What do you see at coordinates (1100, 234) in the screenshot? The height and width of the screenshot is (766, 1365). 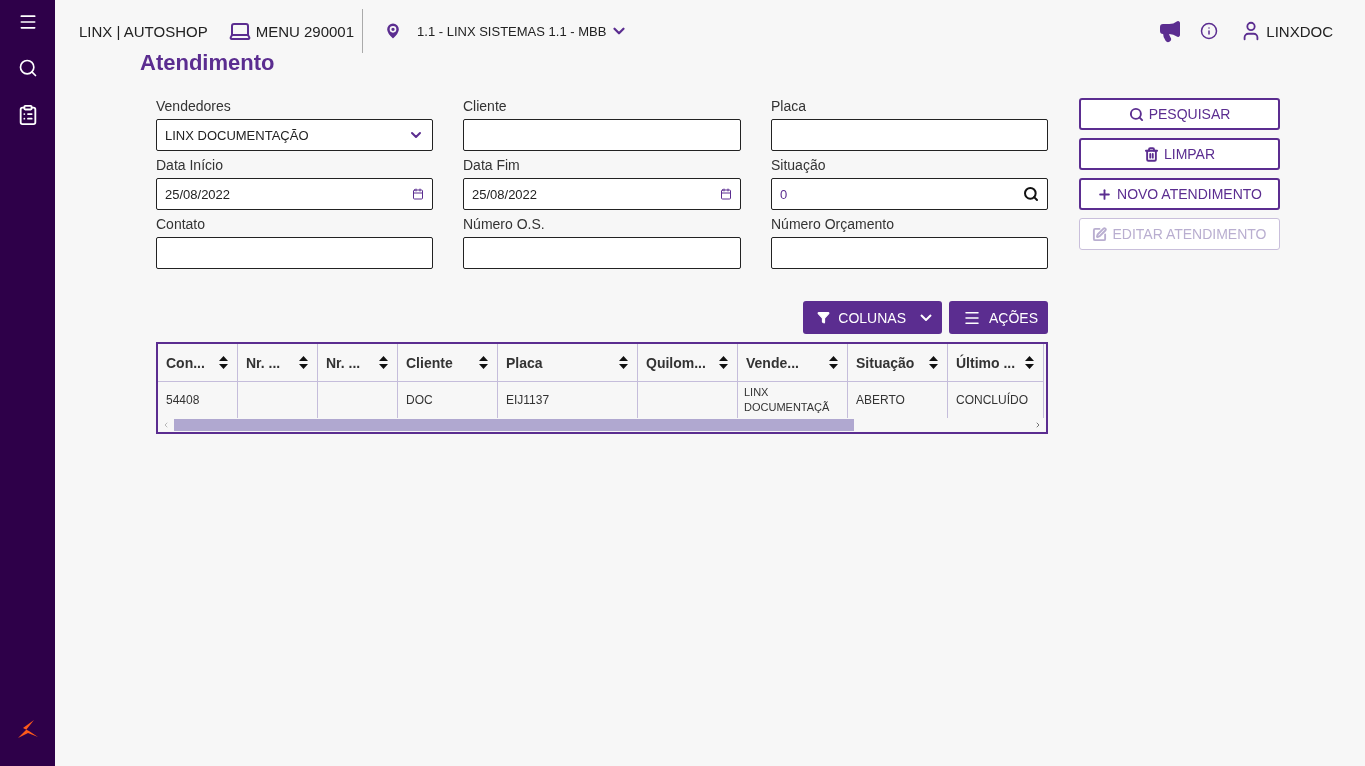 I see `edit-icon` at bounding box center [1100, 234].